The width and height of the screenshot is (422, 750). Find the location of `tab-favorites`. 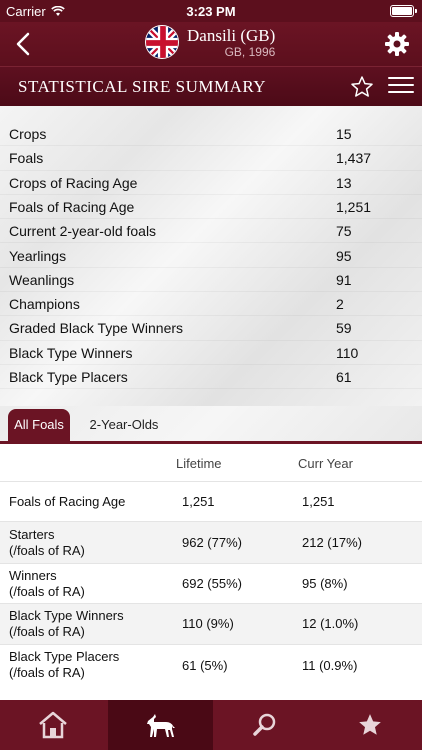

tab-favorites is located at coordinates (369, 725).